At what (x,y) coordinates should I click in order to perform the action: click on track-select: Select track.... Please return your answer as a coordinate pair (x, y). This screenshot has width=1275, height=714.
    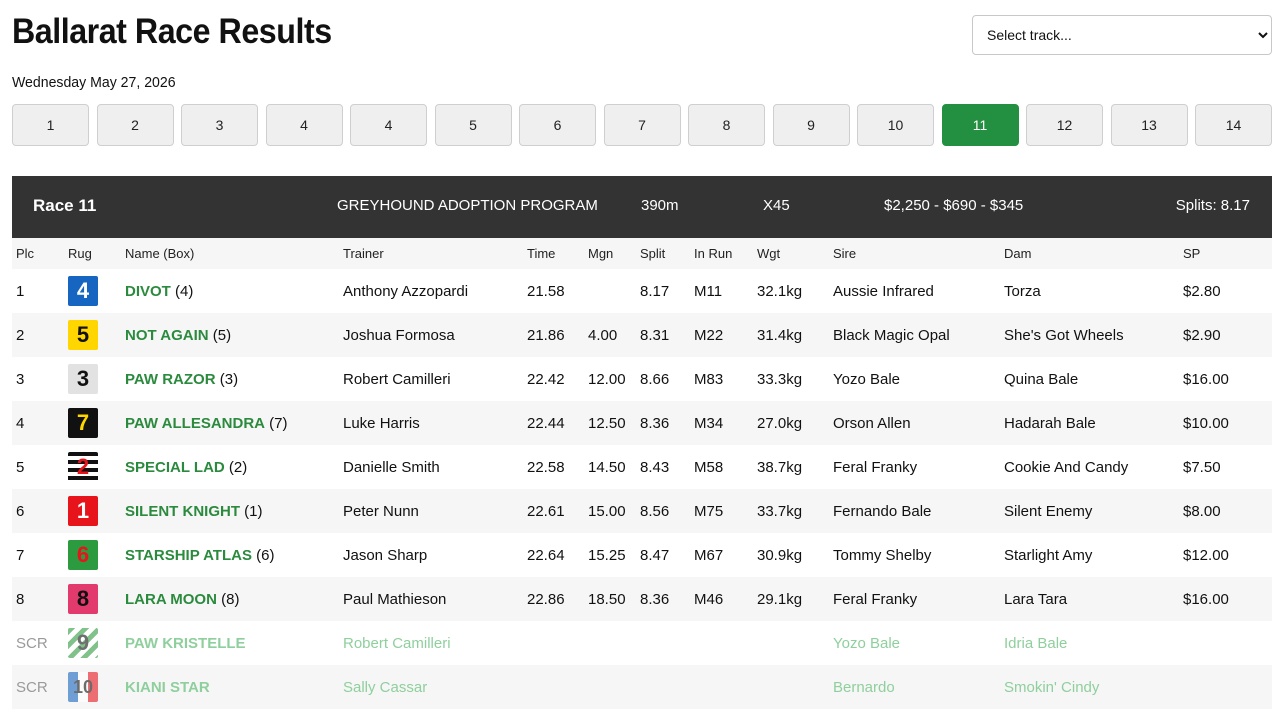
    Looking at the image, I should click on (1122, 35).